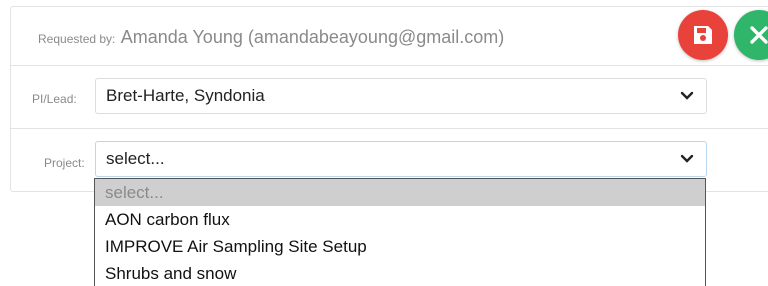 This screenshot has height=286, width=768. I want to click on pi-lead-select: Bret-Harte, Syndonia, so click(401, 96).